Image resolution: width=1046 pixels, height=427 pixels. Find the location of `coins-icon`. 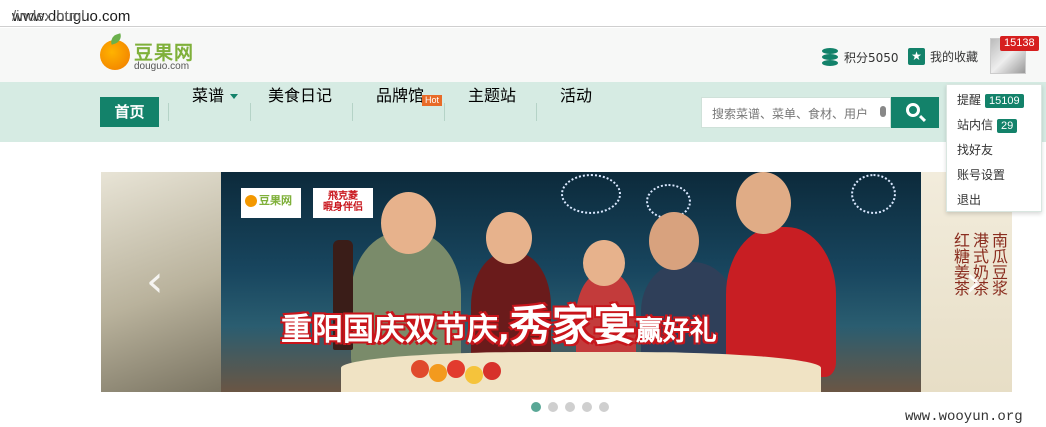

coins-icon is located at coordinates (830, 57).